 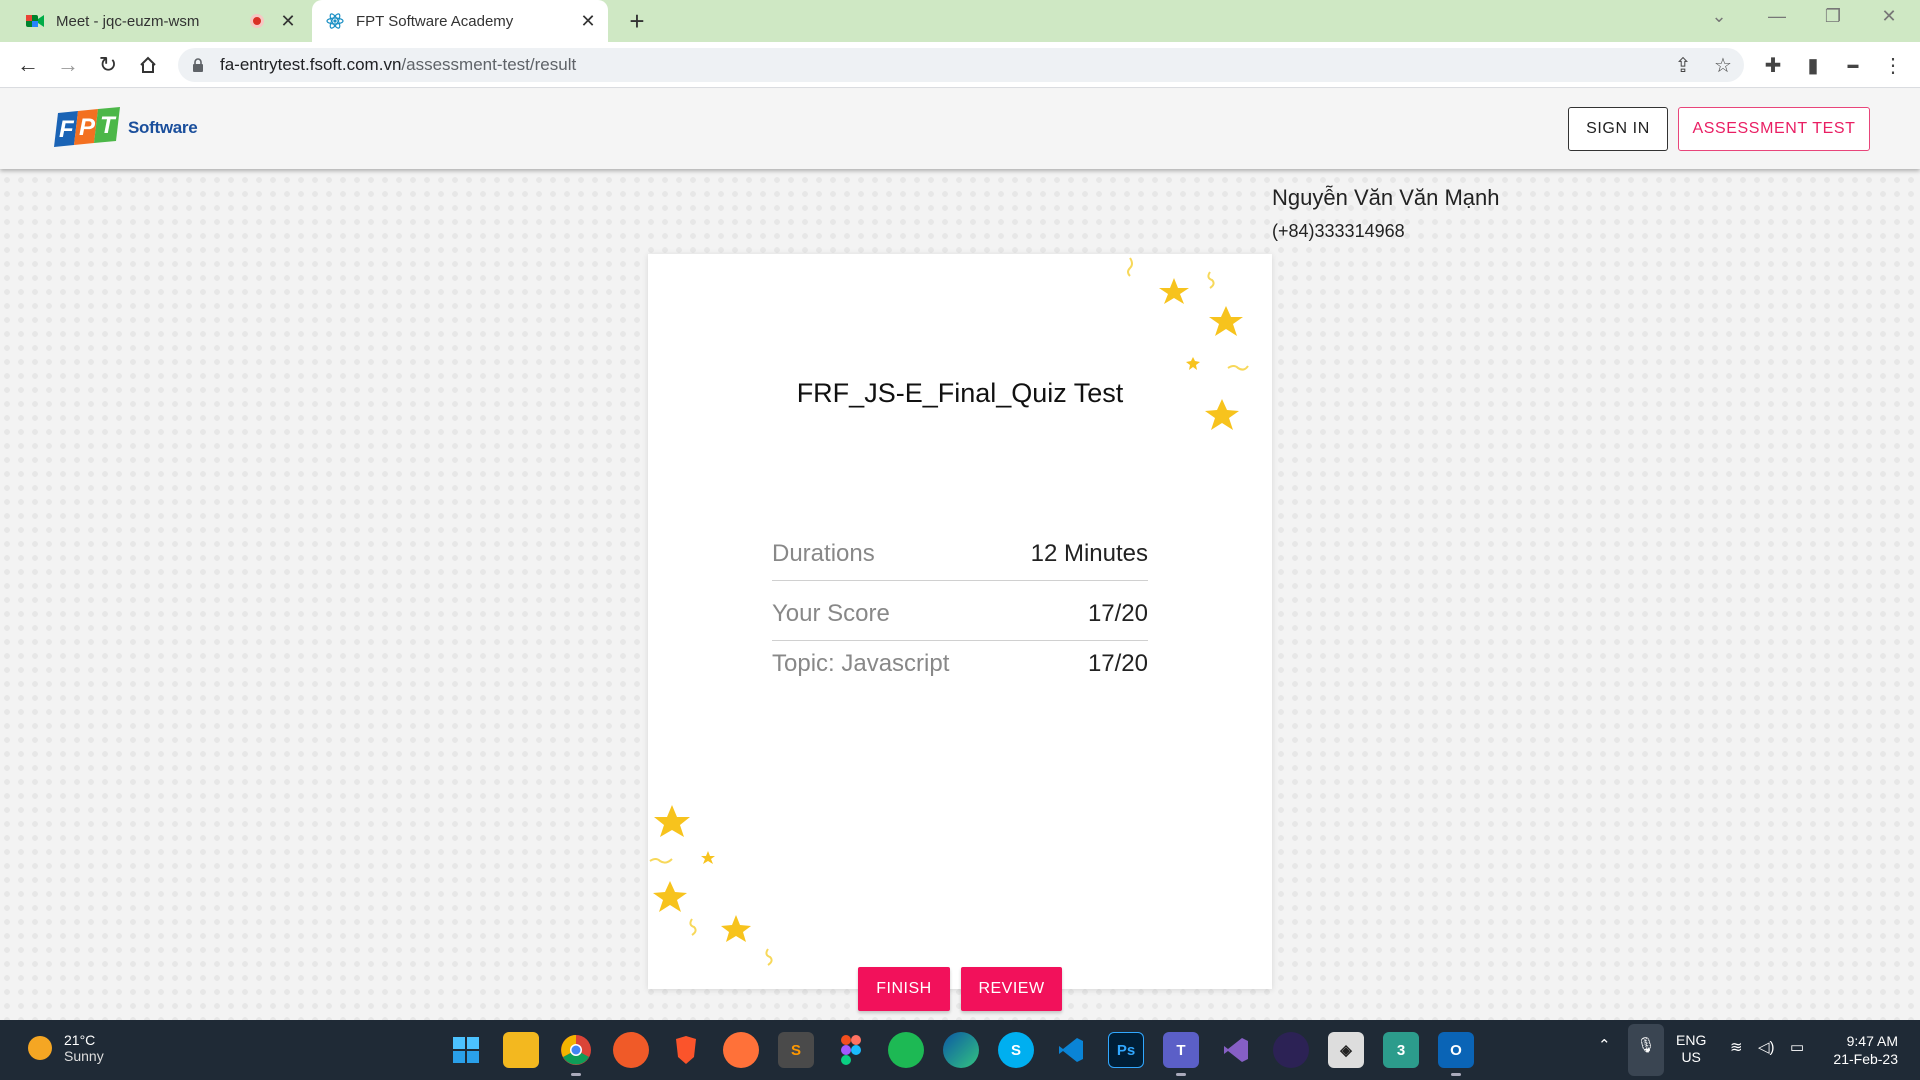 I want to click on spotify-icon, so click(x=906, y=1050).